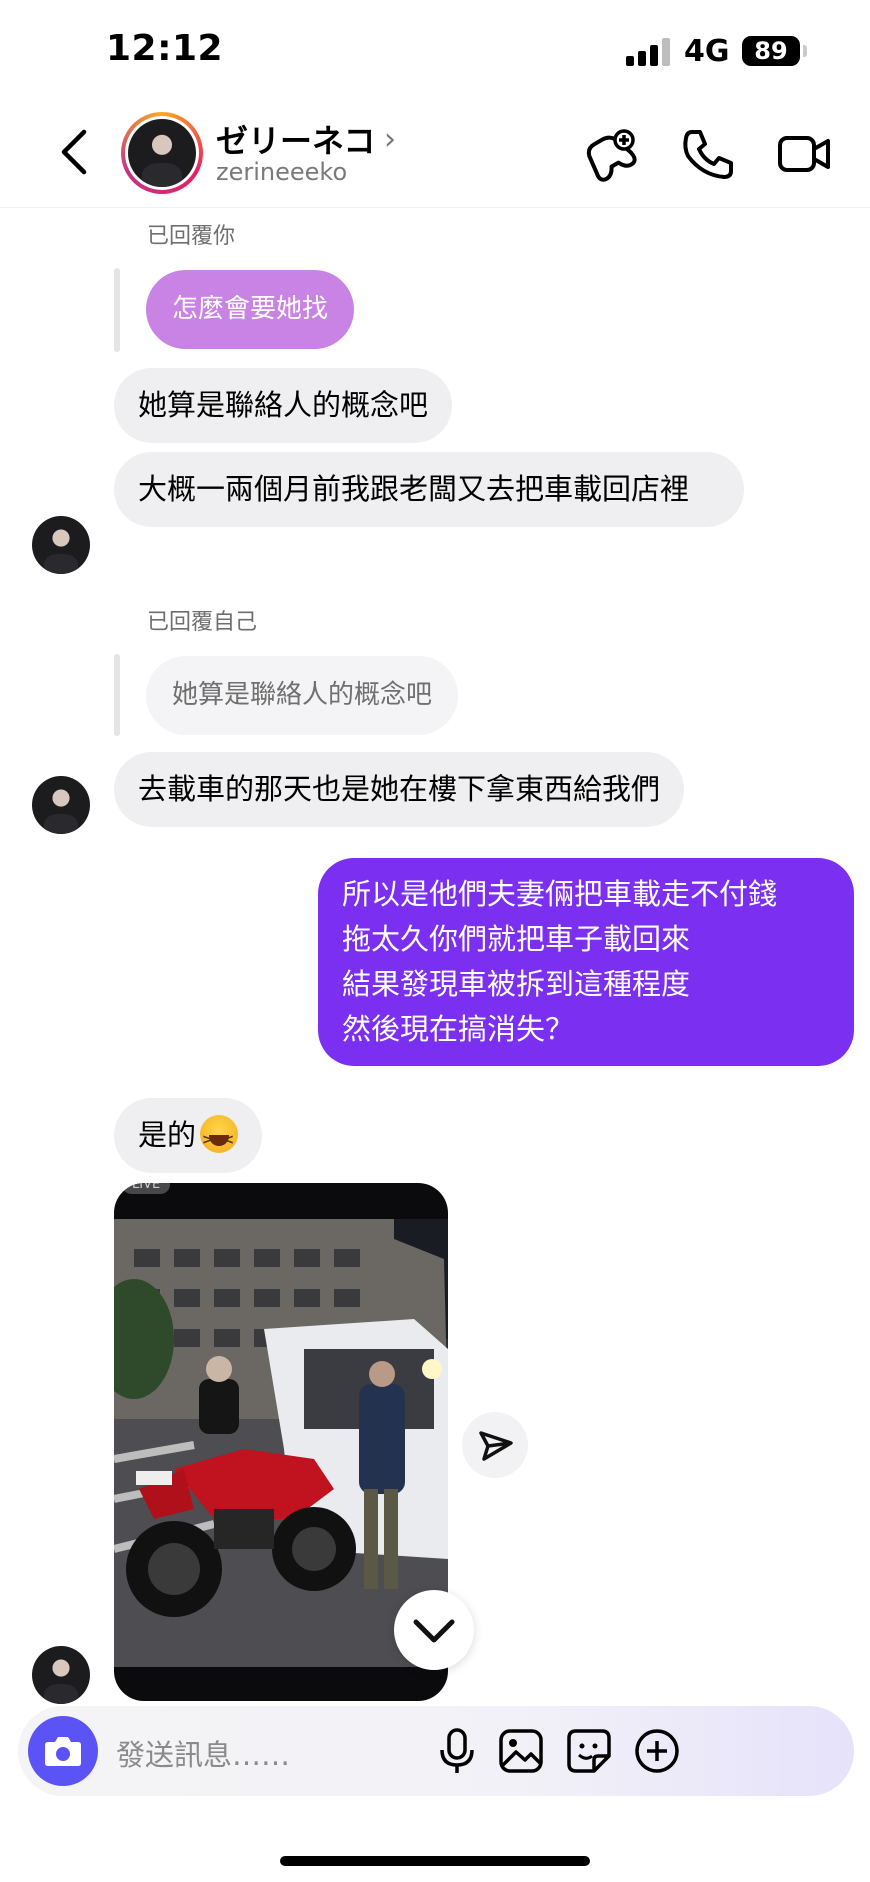  What do you see at coordinates (302, 695) in the screenshot?
I see `quoted-message: 她算是聯絡人的概念吧` at bounding box center [302, 695].